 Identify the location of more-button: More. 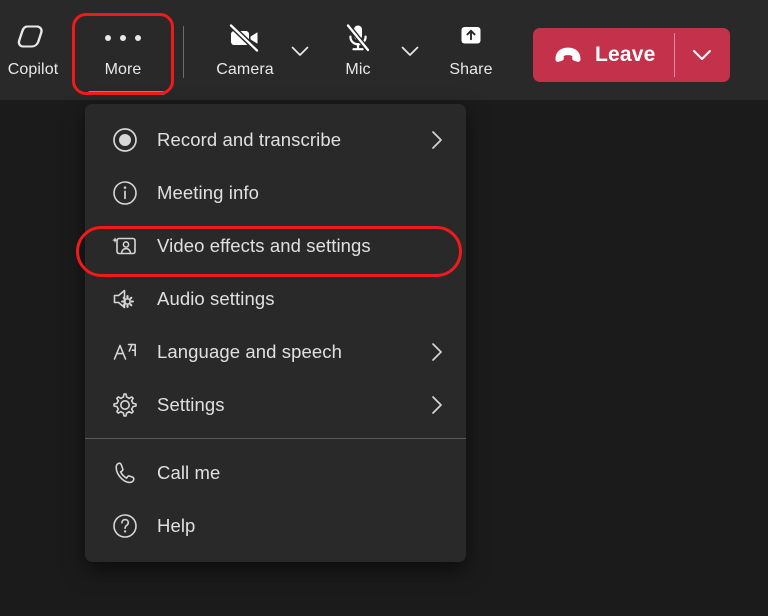
(123, 50).